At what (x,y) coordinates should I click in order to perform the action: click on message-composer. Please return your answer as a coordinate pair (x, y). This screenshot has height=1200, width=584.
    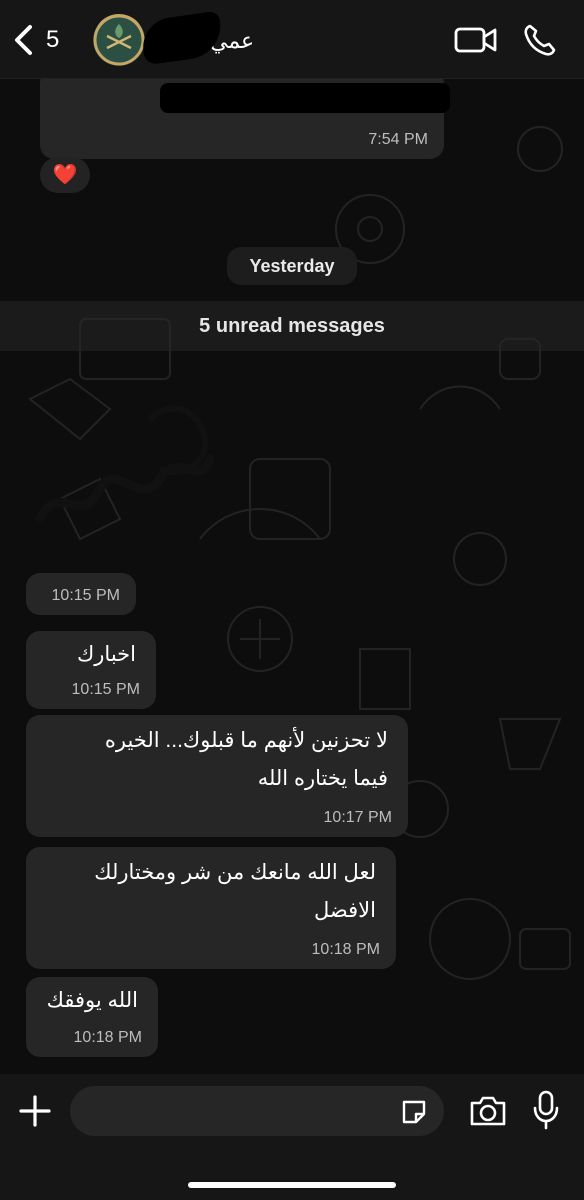
    Looking at the image, I should click on (292, 1137).